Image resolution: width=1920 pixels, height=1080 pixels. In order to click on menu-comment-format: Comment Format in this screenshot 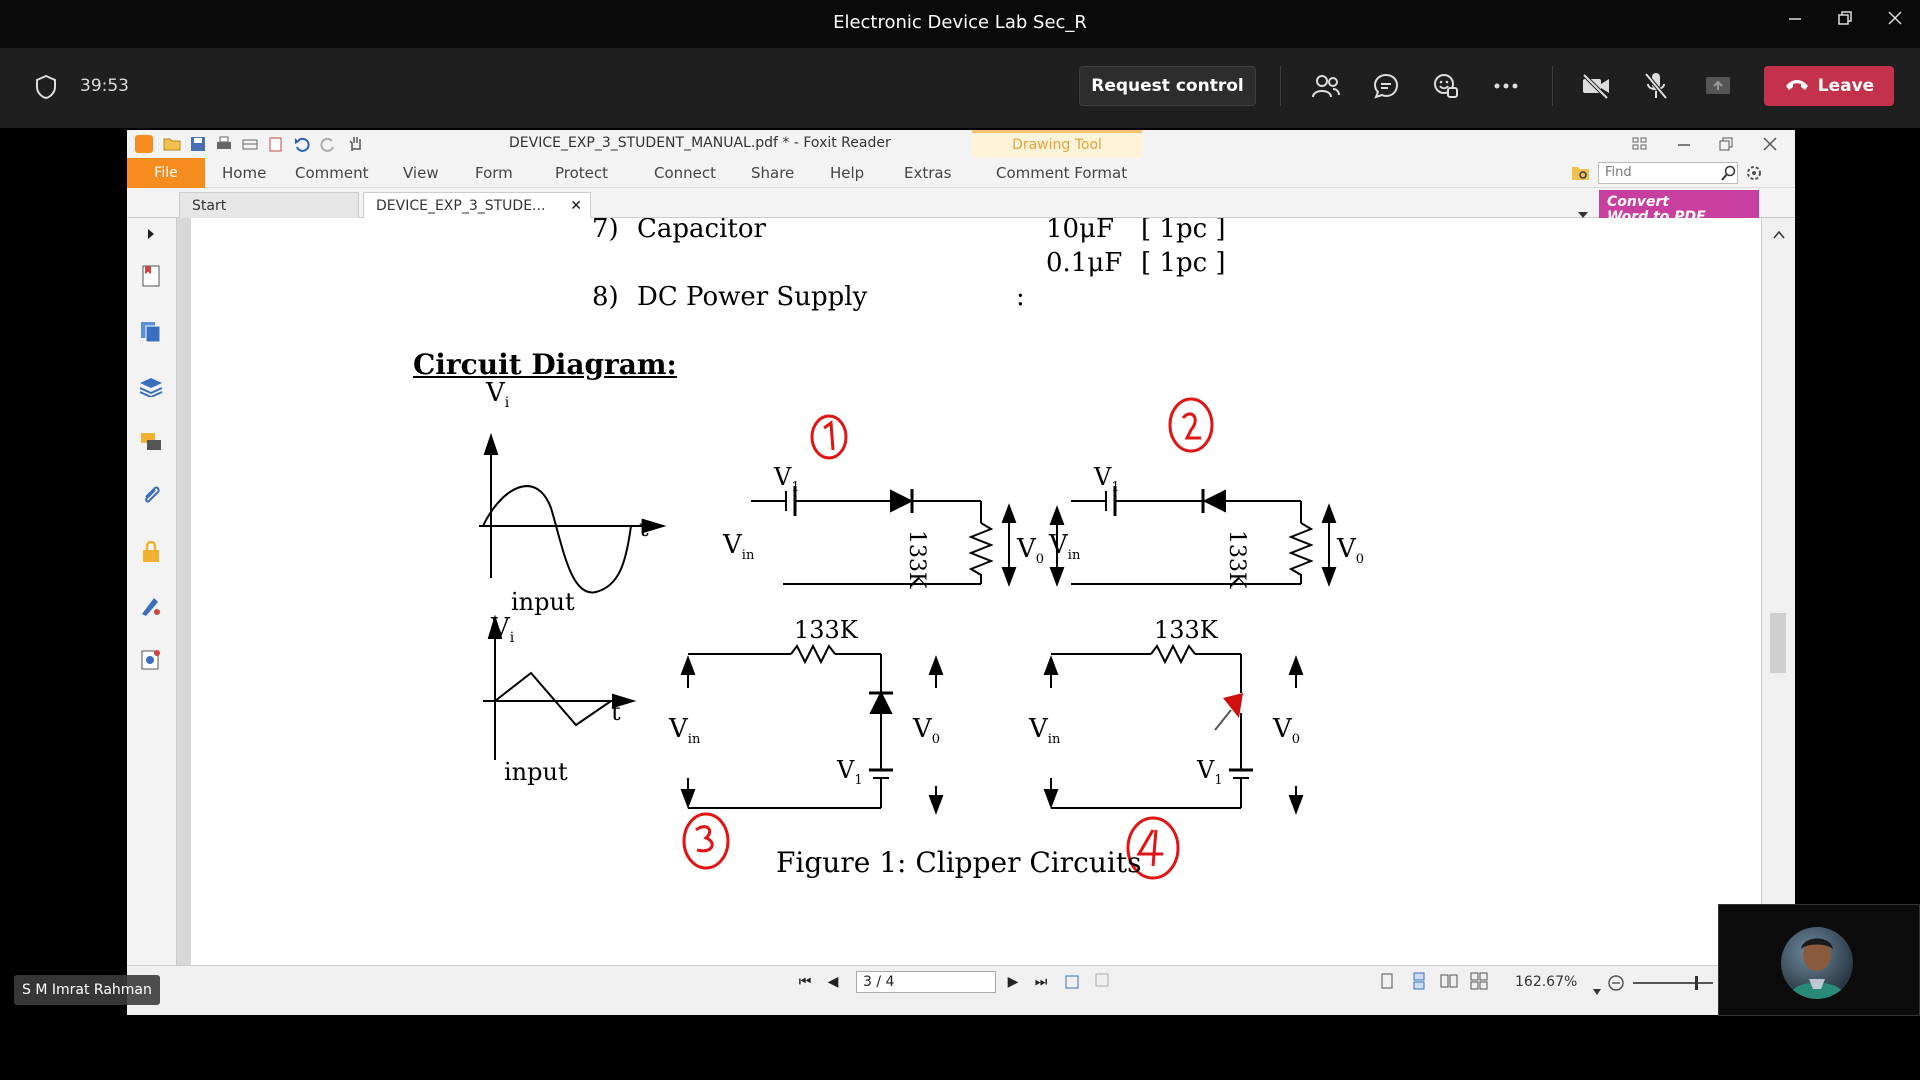, I will do `click(1061, 173)`.